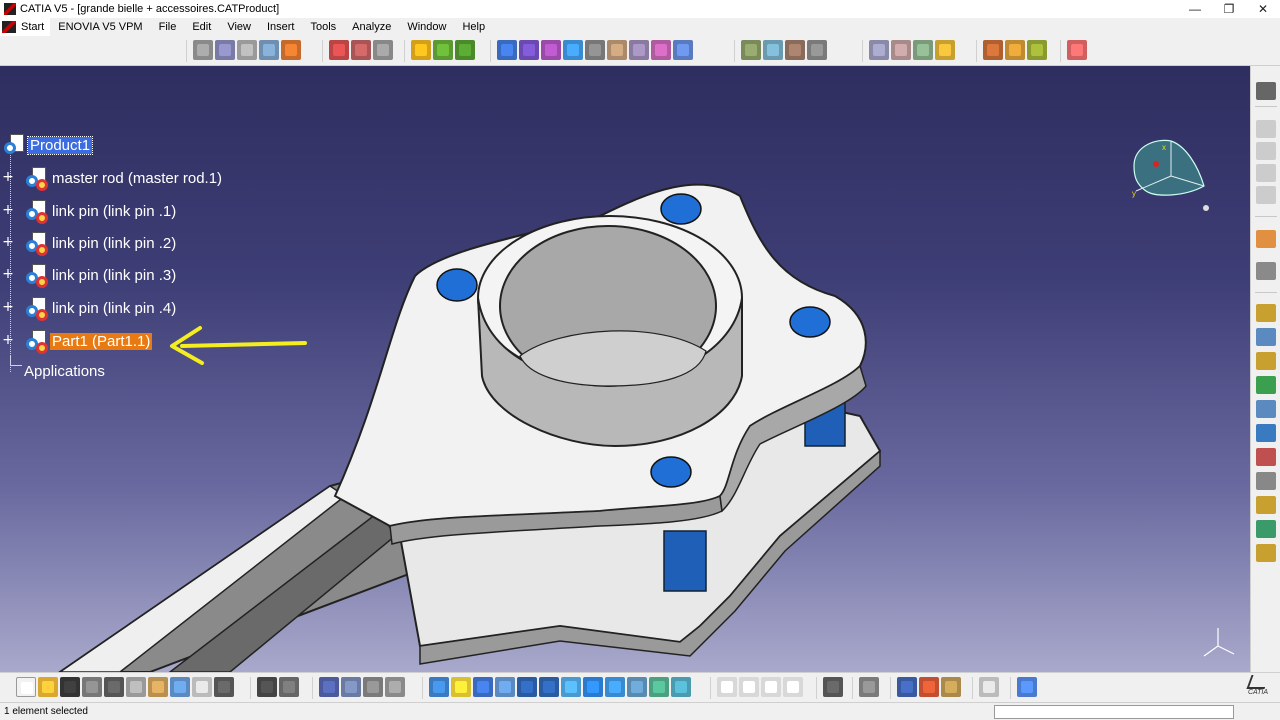  I want to click on measure-icon, so click(291, 50).